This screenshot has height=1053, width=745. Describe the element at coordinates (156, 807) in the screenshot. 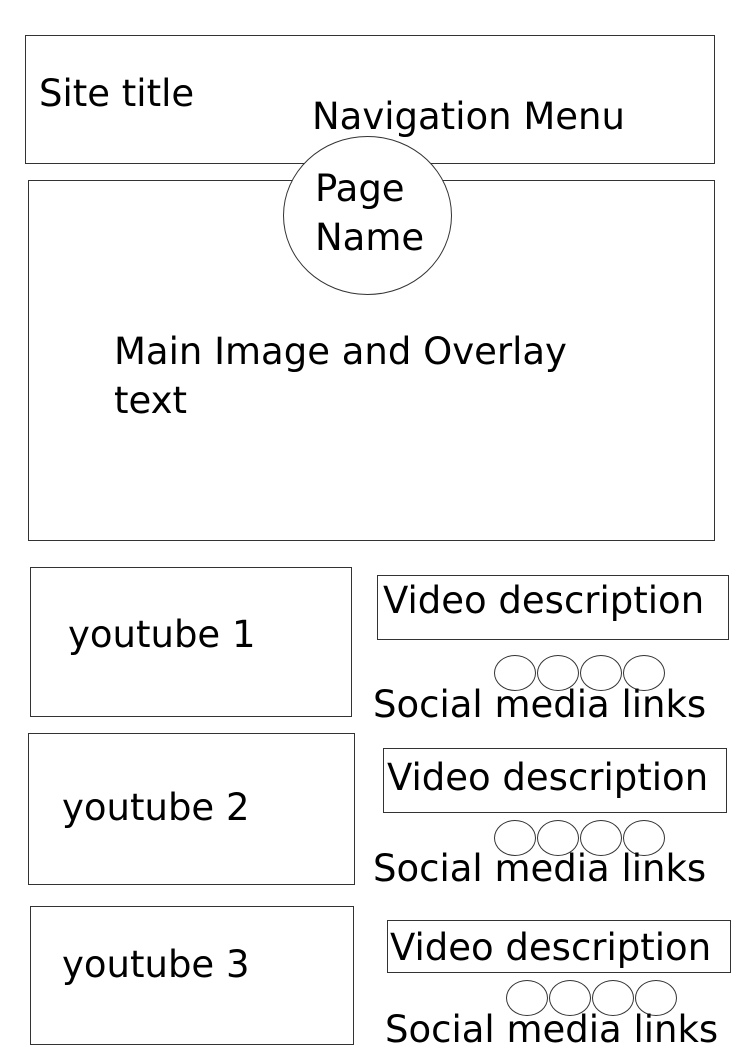

I see `youtube-label-2: youtube 2` at that location.